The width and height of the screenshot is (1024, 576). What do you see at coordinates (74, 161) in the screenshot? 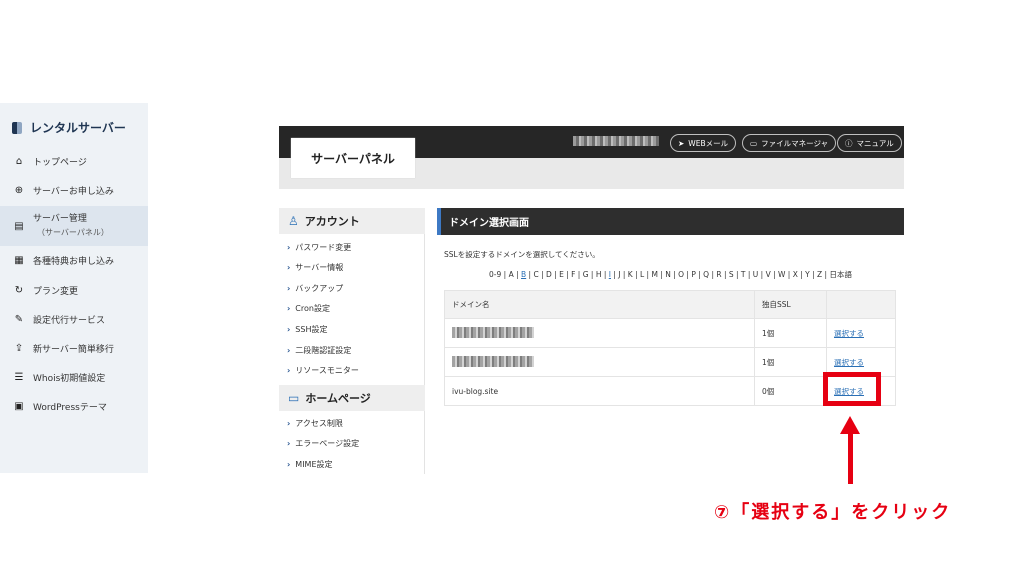
I see `sidebar-item-top: ⌂ トップページ` at bounding box center [74, 161].